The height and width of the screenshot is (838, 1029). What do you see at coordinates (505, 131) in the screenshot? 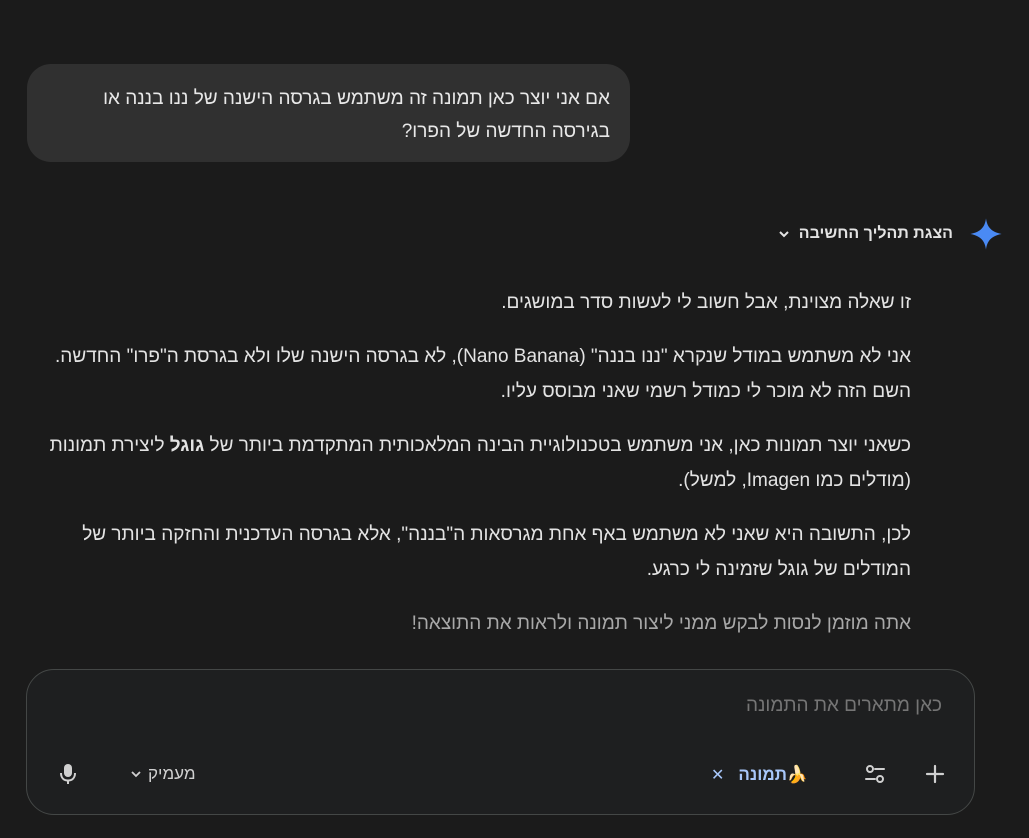
I see `user-message-line2: בגירסה החדשה של הפרו?` at bounding box center [505, 131].